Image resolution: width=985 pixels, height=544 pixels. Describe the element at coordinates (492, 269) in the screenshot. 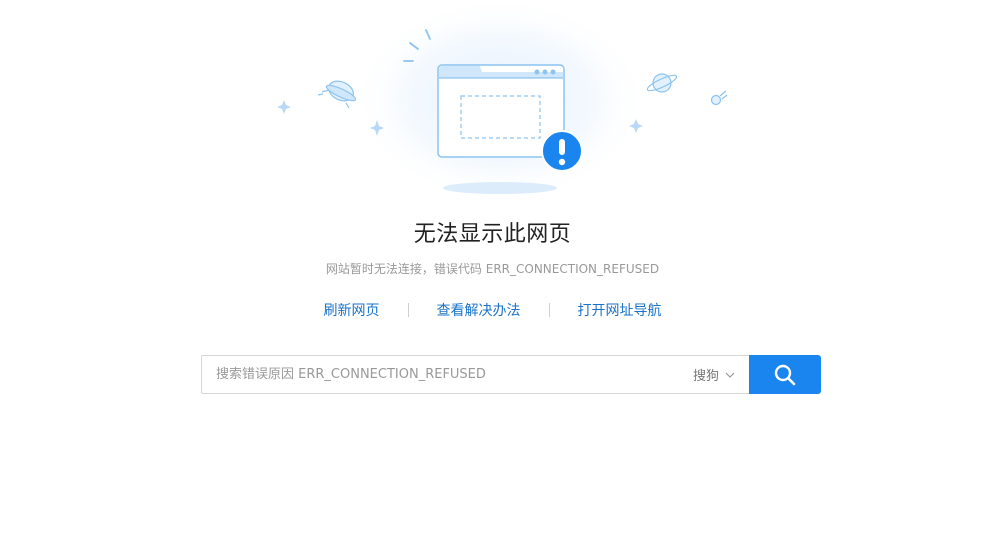

I see `error-message: 网站暂时无法连接，错误代码 ERR_CONNECTION_REFUSED` at that location.